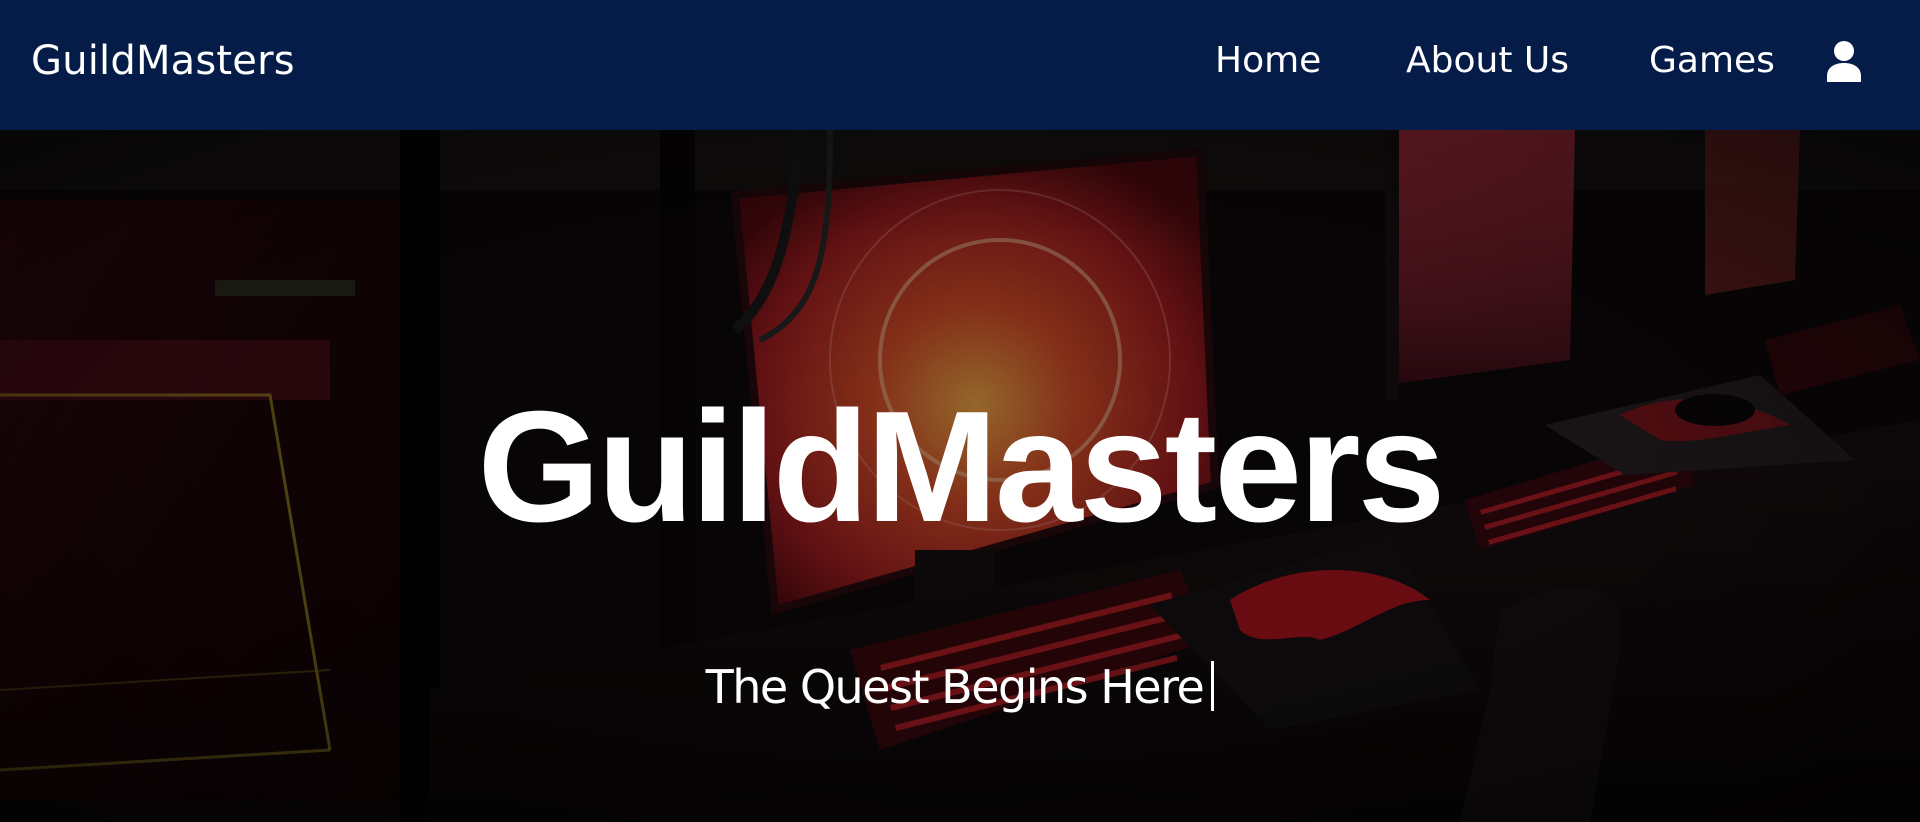  What do you see at coordinates (961, 467) in the screenshot?
I see `hero-title: GuildMasters` at bounding box center [961, 467].